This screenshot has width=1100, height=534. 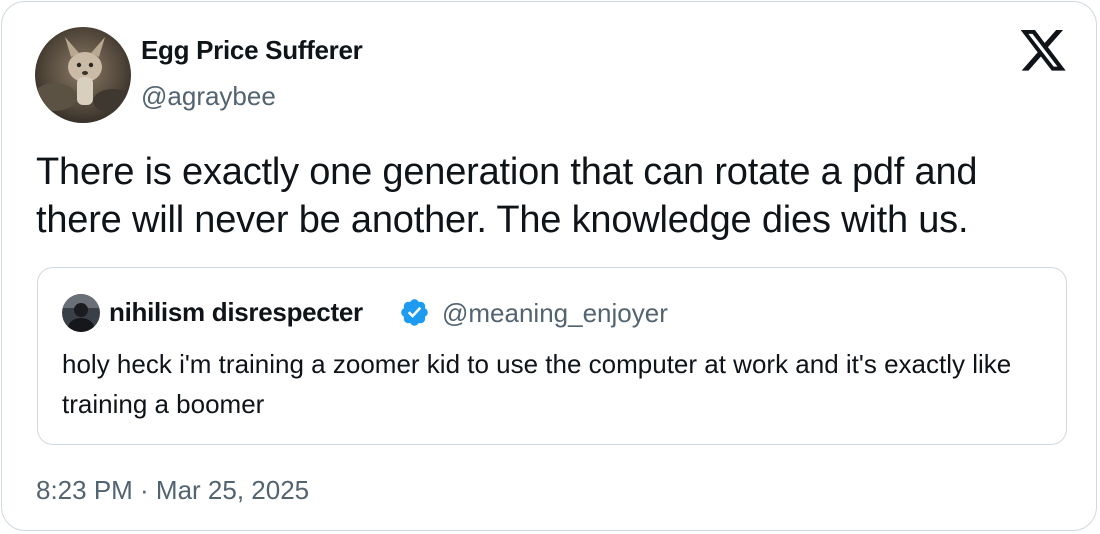 I want to click on quoted-avatar-photo, so click(x=81, y=313).